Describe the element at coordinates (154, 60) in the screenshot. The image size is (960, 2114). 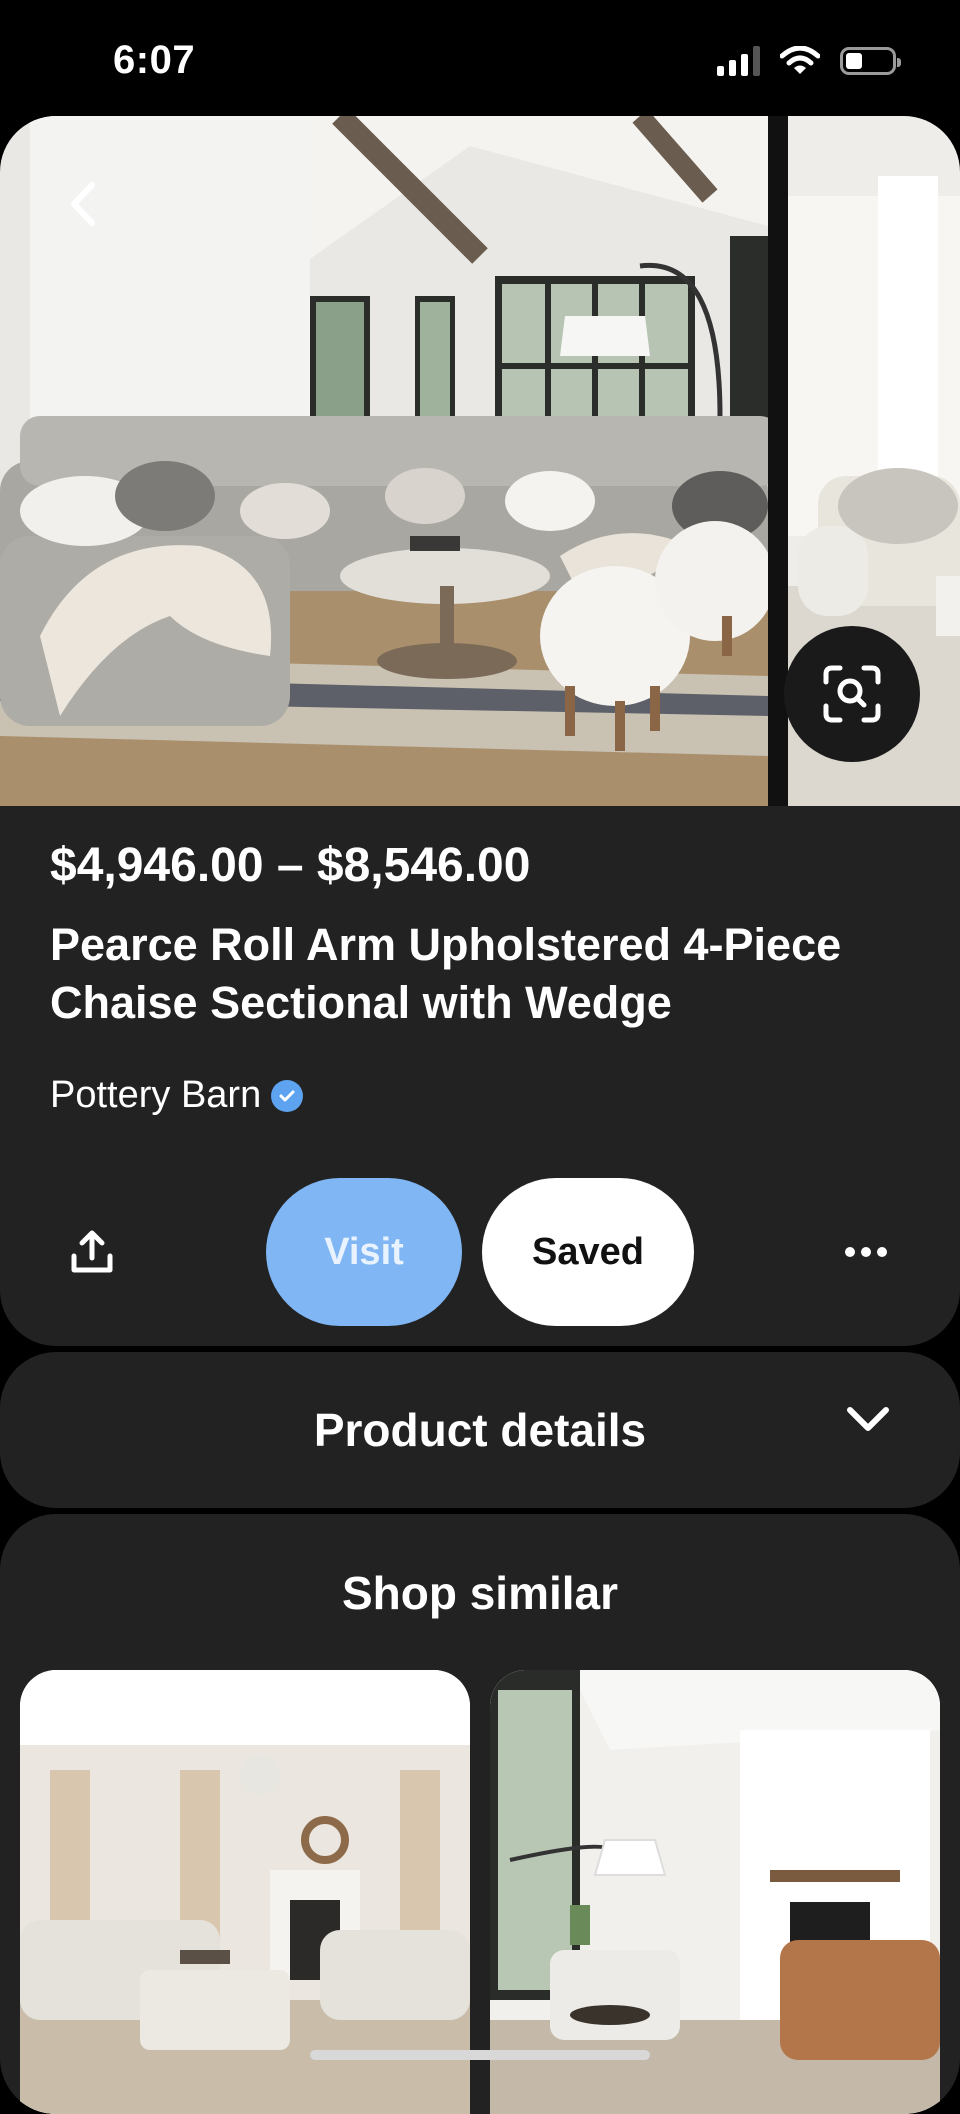
I see `status-time: 6:07` at that location.